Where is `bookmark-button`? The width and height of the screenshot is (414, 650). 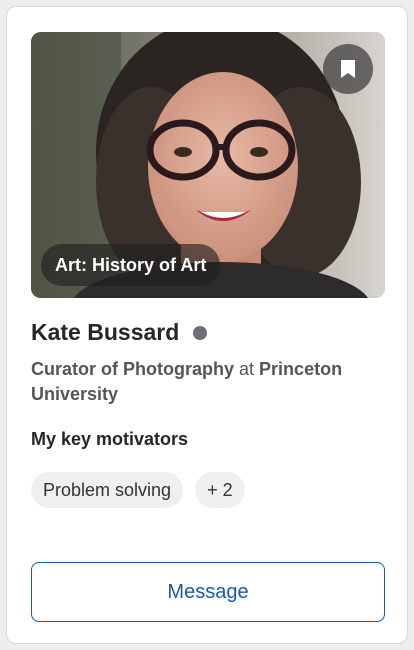 bookmark-button is located at coordinates (348, 69).